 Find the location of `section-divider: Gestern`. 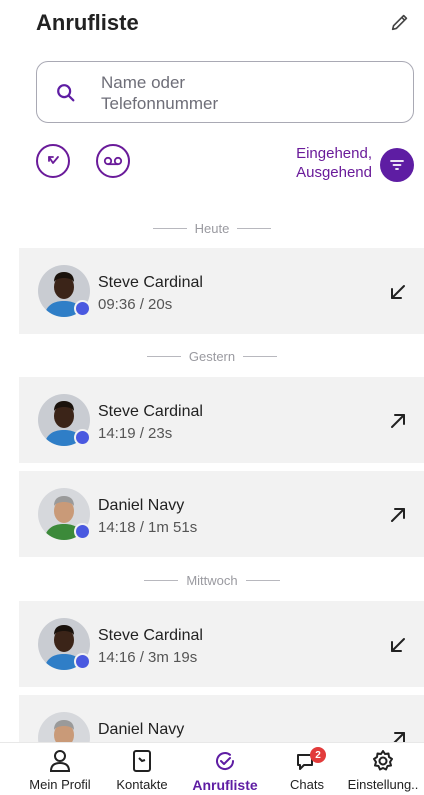

section-divider: Gestern is located at coordinates (212, 356).